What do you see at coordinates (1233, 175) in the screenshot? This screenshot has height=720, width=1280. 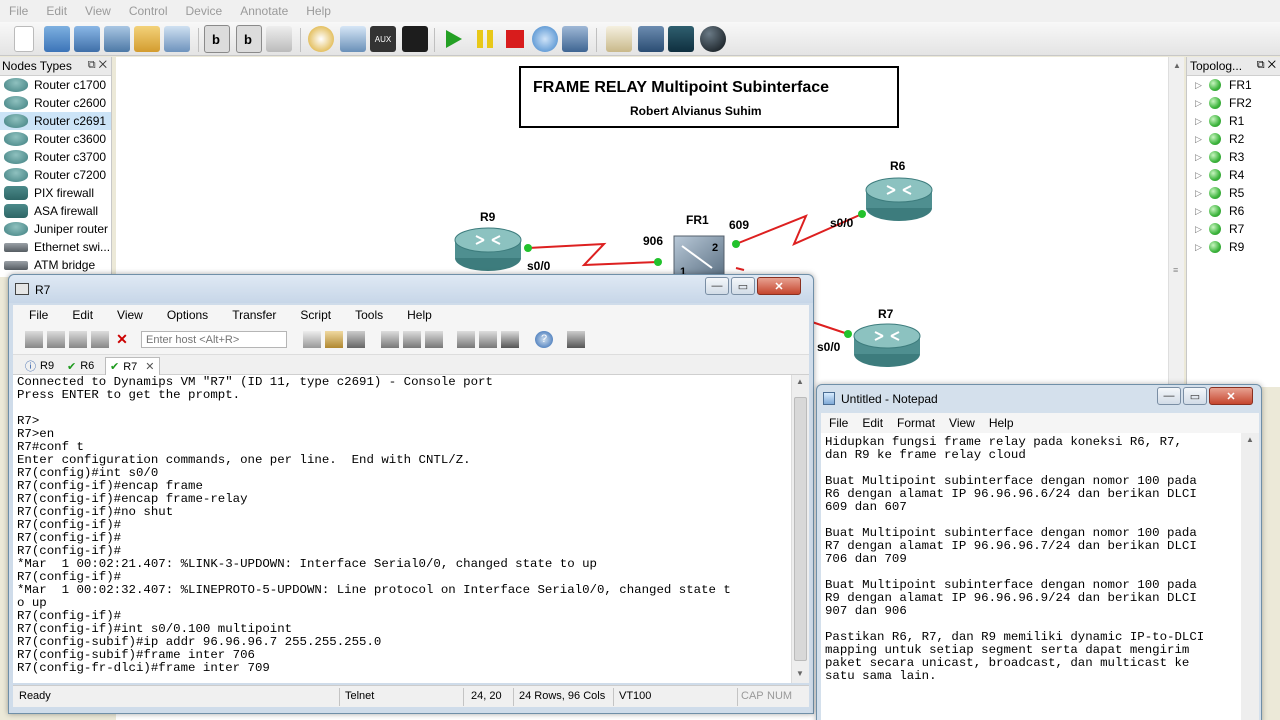 I see `topology-item: ▷ R4` at bounding box center [1233, 175].